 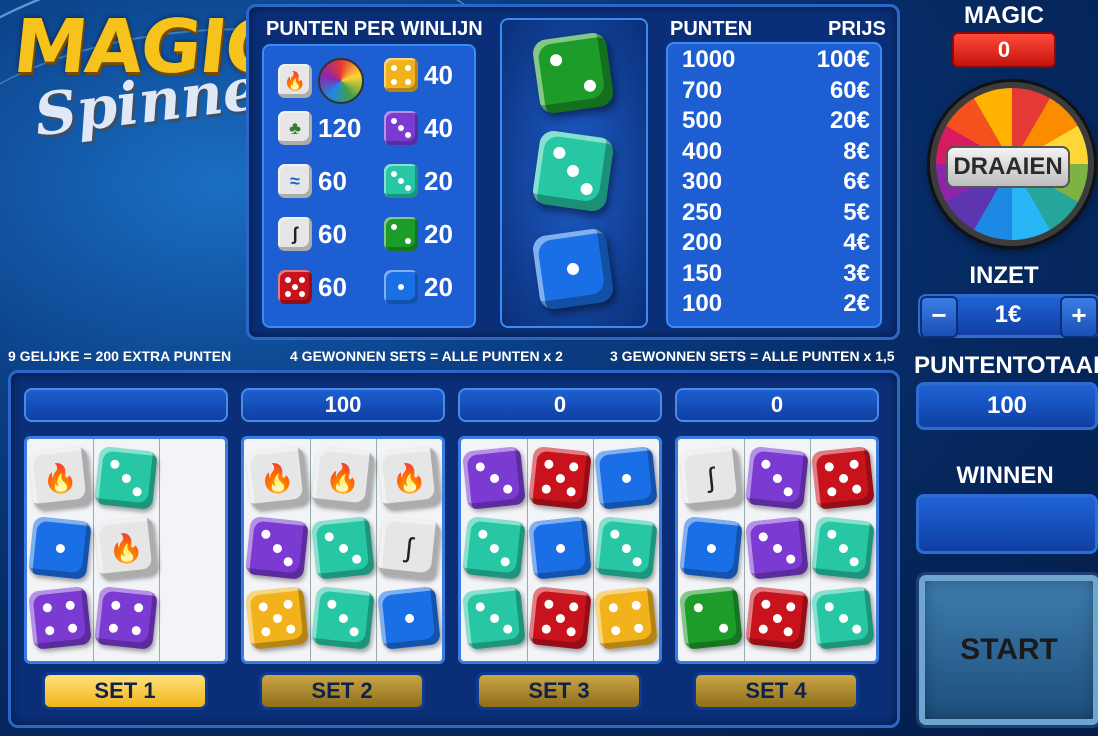 I want to click on bet-increase-button: +, so click(x=1079, y=317).